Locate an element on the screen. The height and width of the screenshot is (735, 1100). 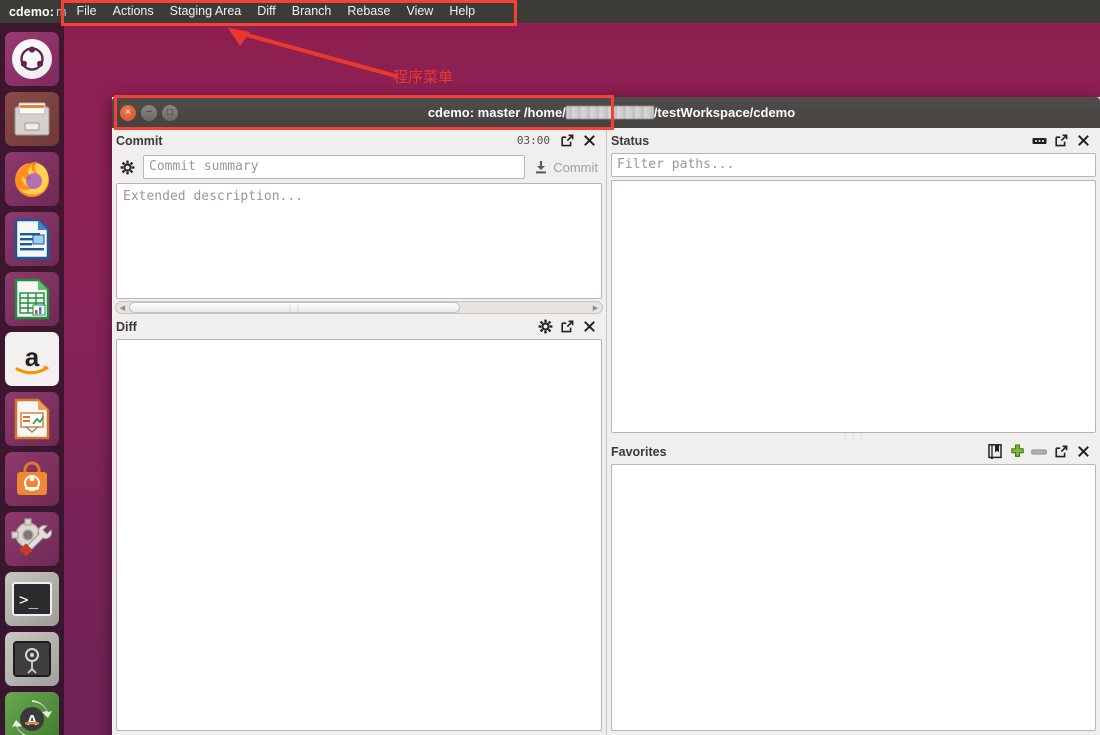
svg-text: a is located at coordinates (32, 357).